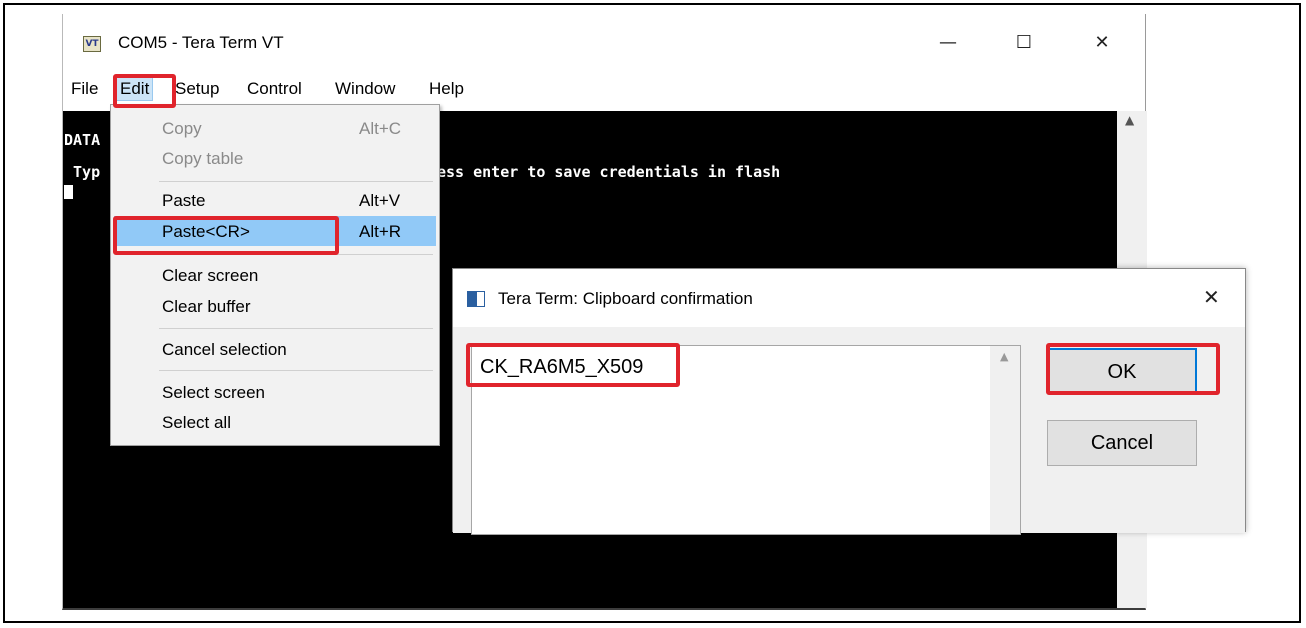 The width and height of the screenshot is (1306, 628). Describe the element at coordinates (275, 392) in the screenshot. I see `menu-item-select-screen: Select screen` at that location.